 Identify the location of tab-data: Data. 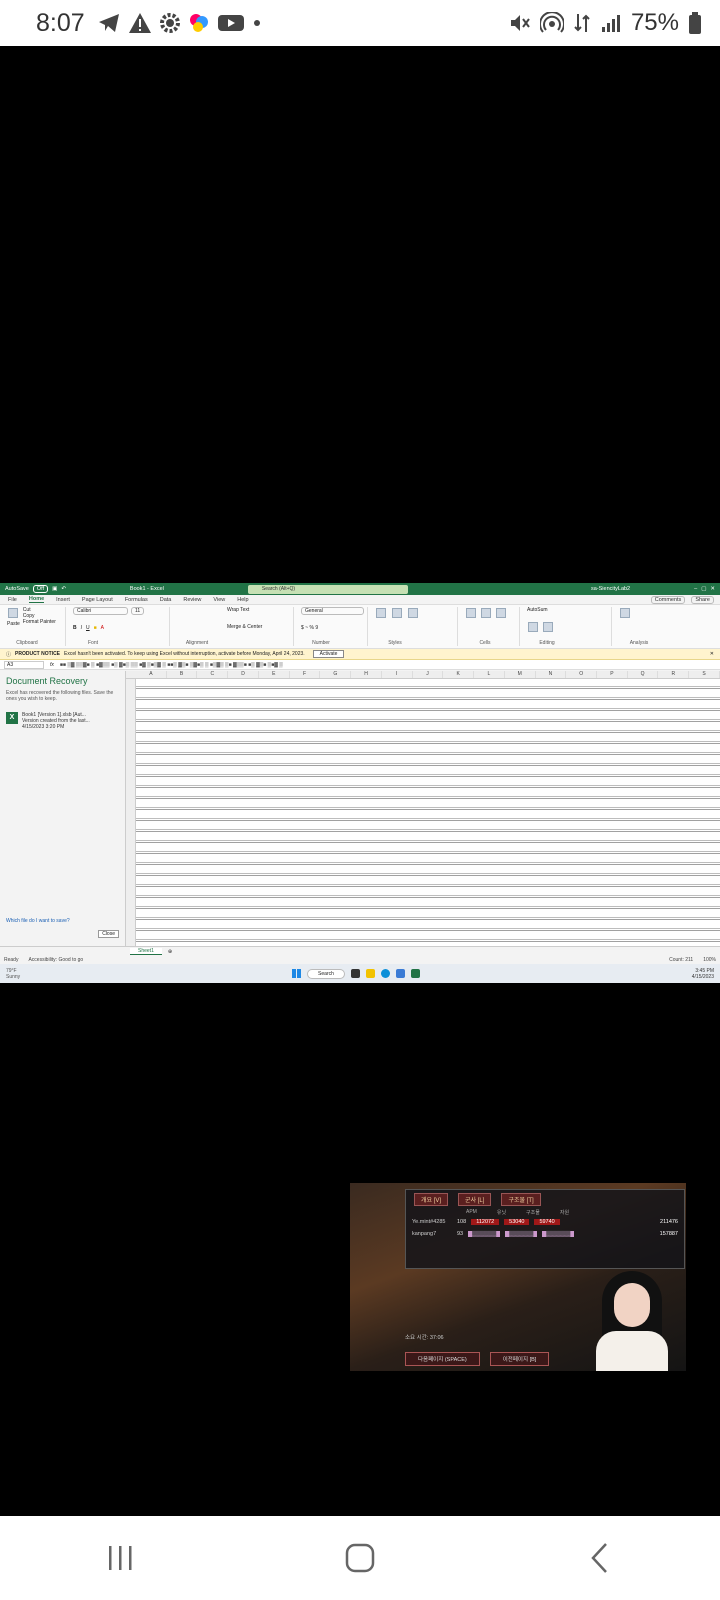
(166, 600).